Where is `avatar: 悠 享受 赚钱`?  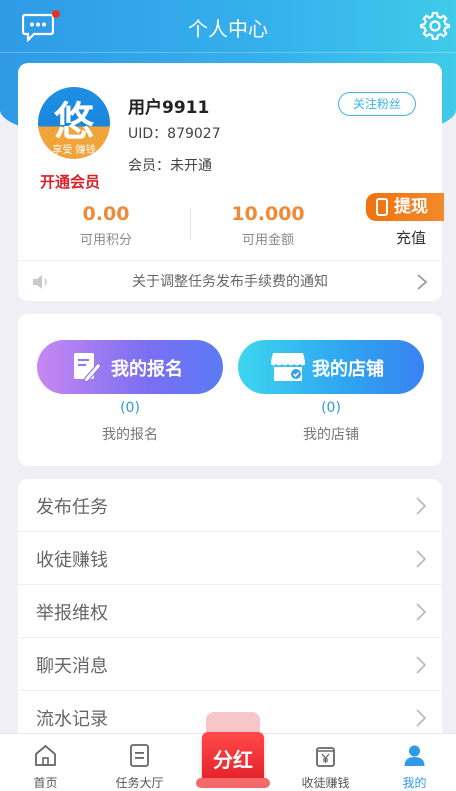 avatar: 悠 享受 赚钱 is located at coordinates (74, 123).